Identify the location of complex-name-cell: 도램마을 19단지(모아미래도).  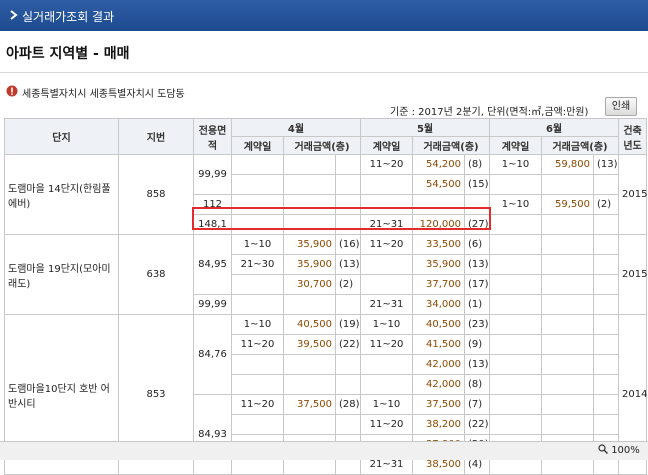
(61, 274).